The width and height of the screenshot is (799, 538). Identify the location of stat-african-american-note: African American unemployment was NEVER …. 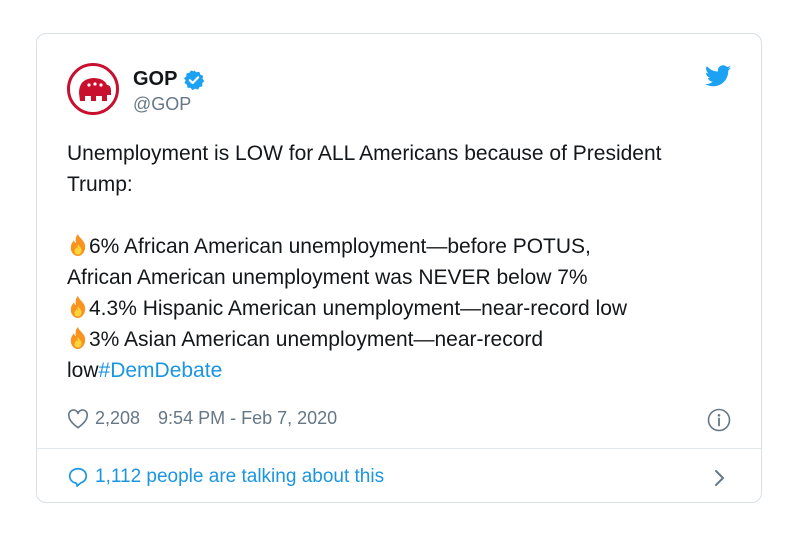
(327, 277).